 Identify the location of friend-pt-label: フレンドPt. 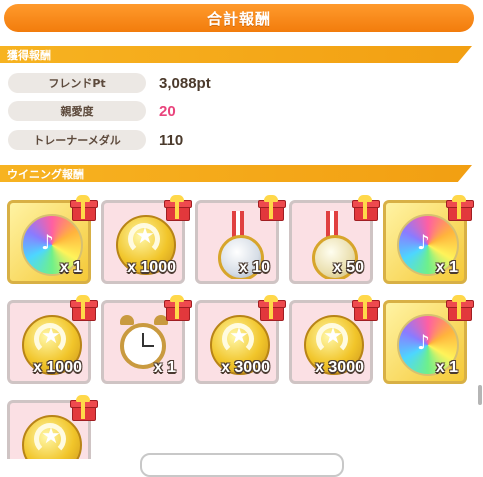
(77, 83).